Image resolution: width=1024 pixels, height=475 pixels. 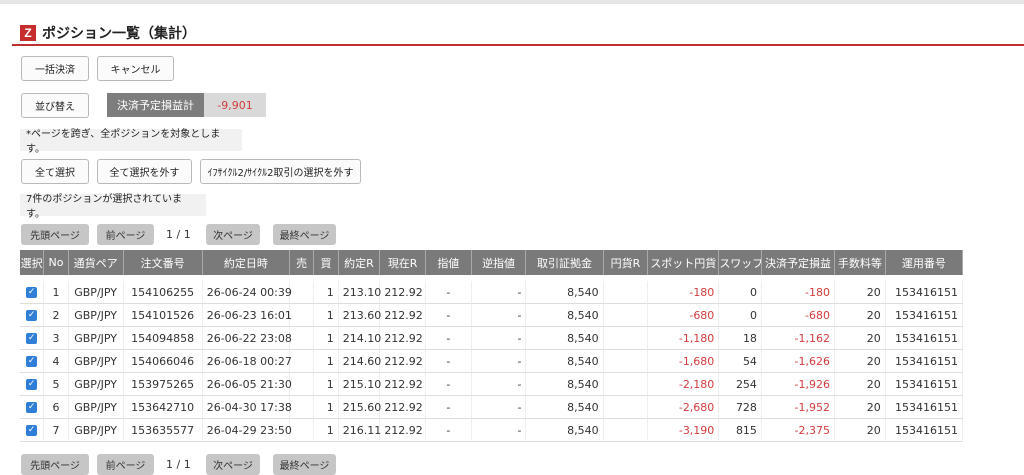 What do you see at coordinates (565, 262) in the screenshot?
I see `col-header: 取引証拠金` at bounding box center [565, 262].